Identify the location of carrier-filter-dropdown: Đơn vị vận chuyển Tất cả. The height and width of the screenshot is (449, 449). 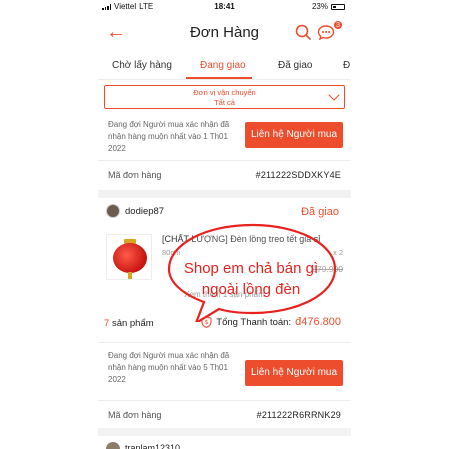
(224, 97).